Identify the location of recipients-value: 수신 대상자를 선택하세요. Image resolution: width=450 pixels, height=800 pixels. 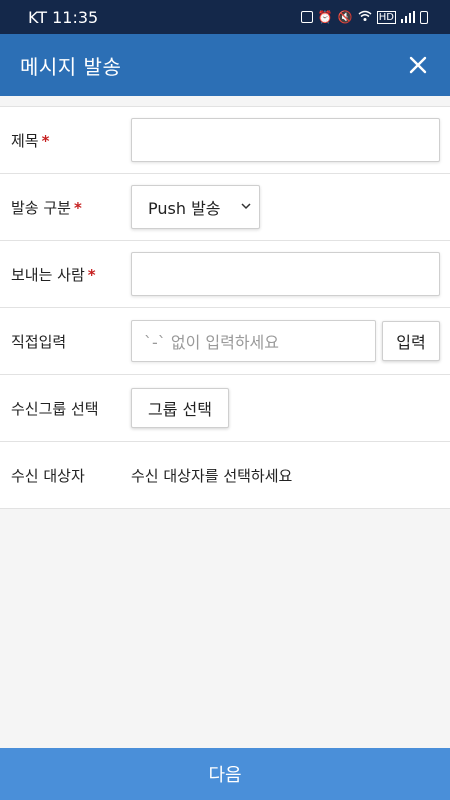
(212, 475).